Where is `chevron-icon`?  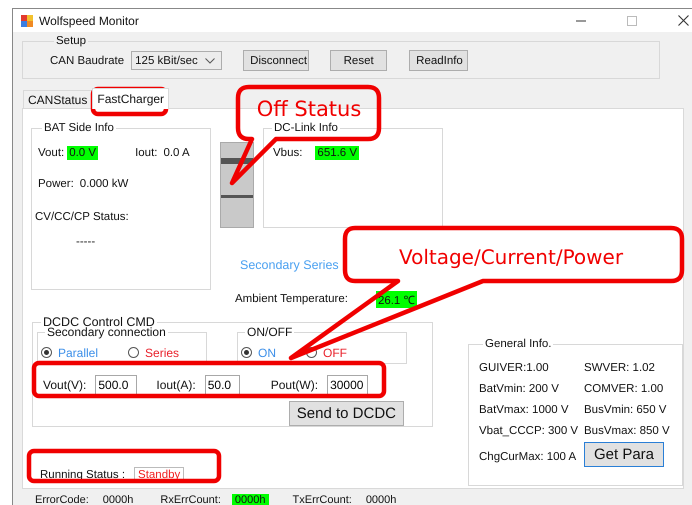
chevron-icon is located at coordinates (210, 61).